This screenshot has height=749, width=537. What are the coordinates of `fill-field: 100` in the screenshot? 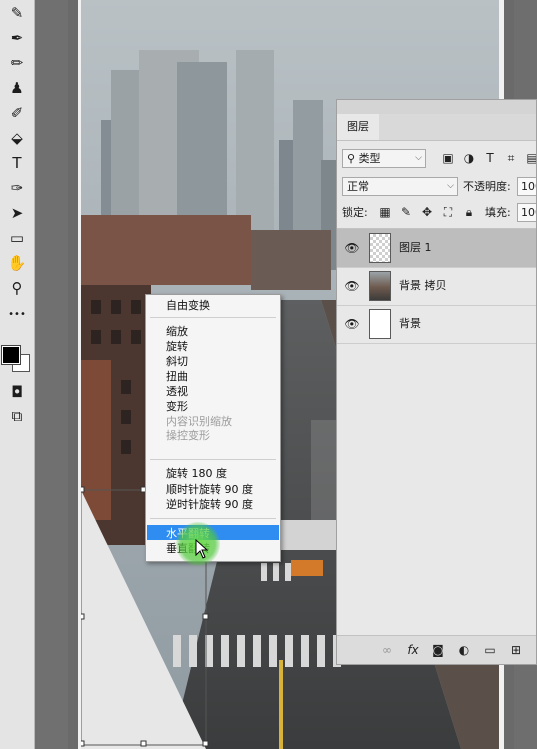 It's located at (526, 212).